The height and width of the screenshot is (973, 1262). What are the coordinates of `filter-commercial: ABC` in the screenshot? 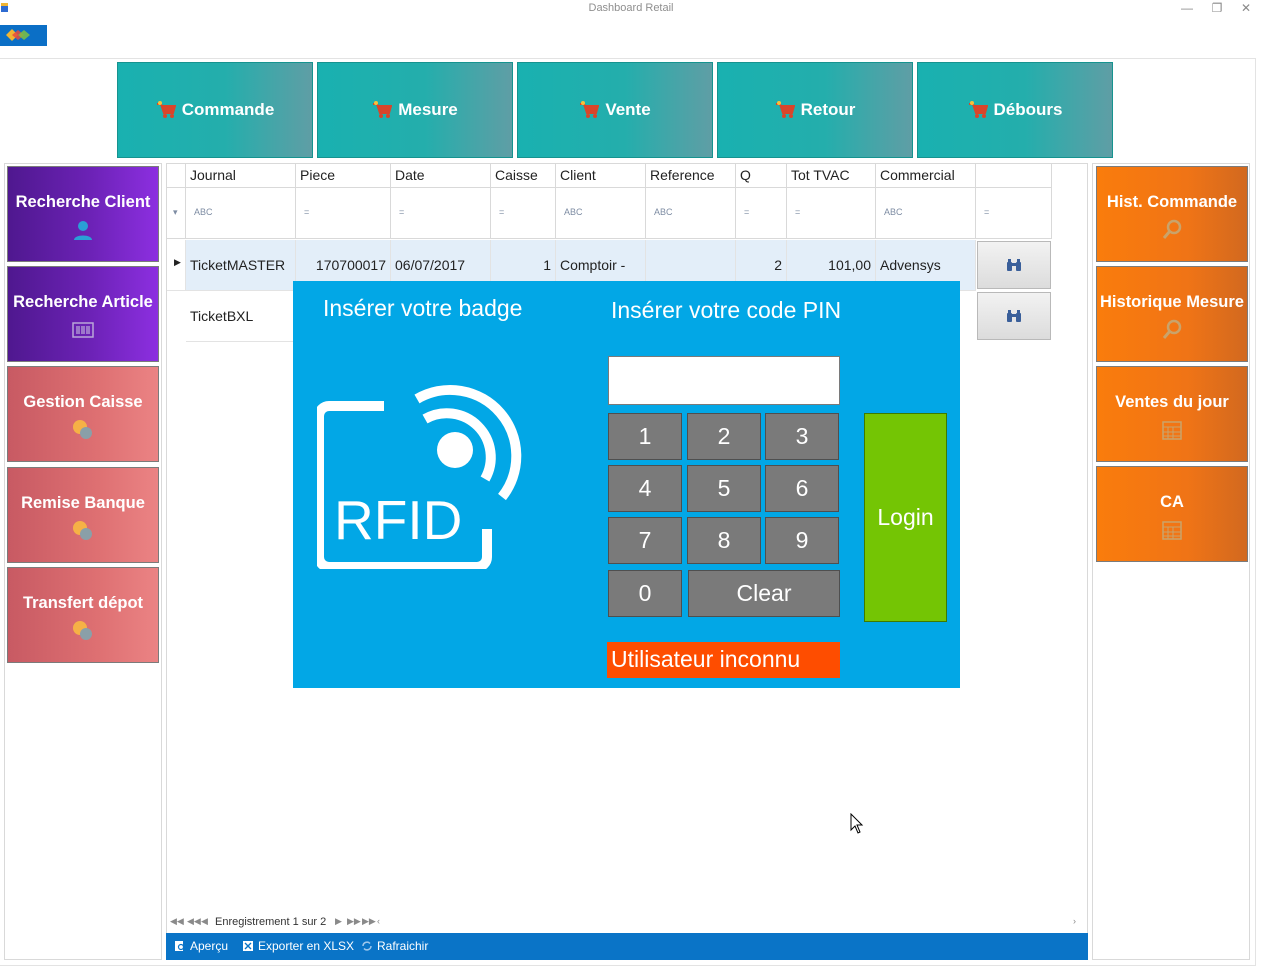 It's located at (926, 213).